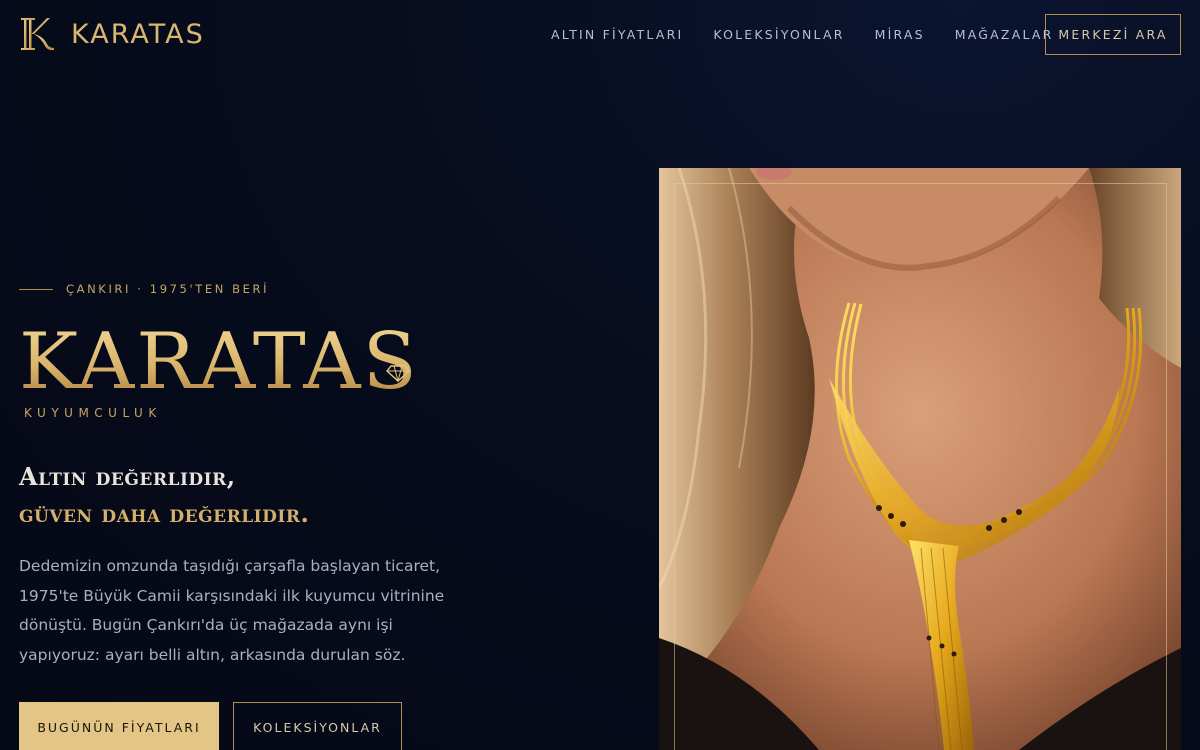 This screenshot has height=750, width=1200. I want to click on todays-prices-button: BUGÜNÜN FİYATLARI, so click(119, 726).